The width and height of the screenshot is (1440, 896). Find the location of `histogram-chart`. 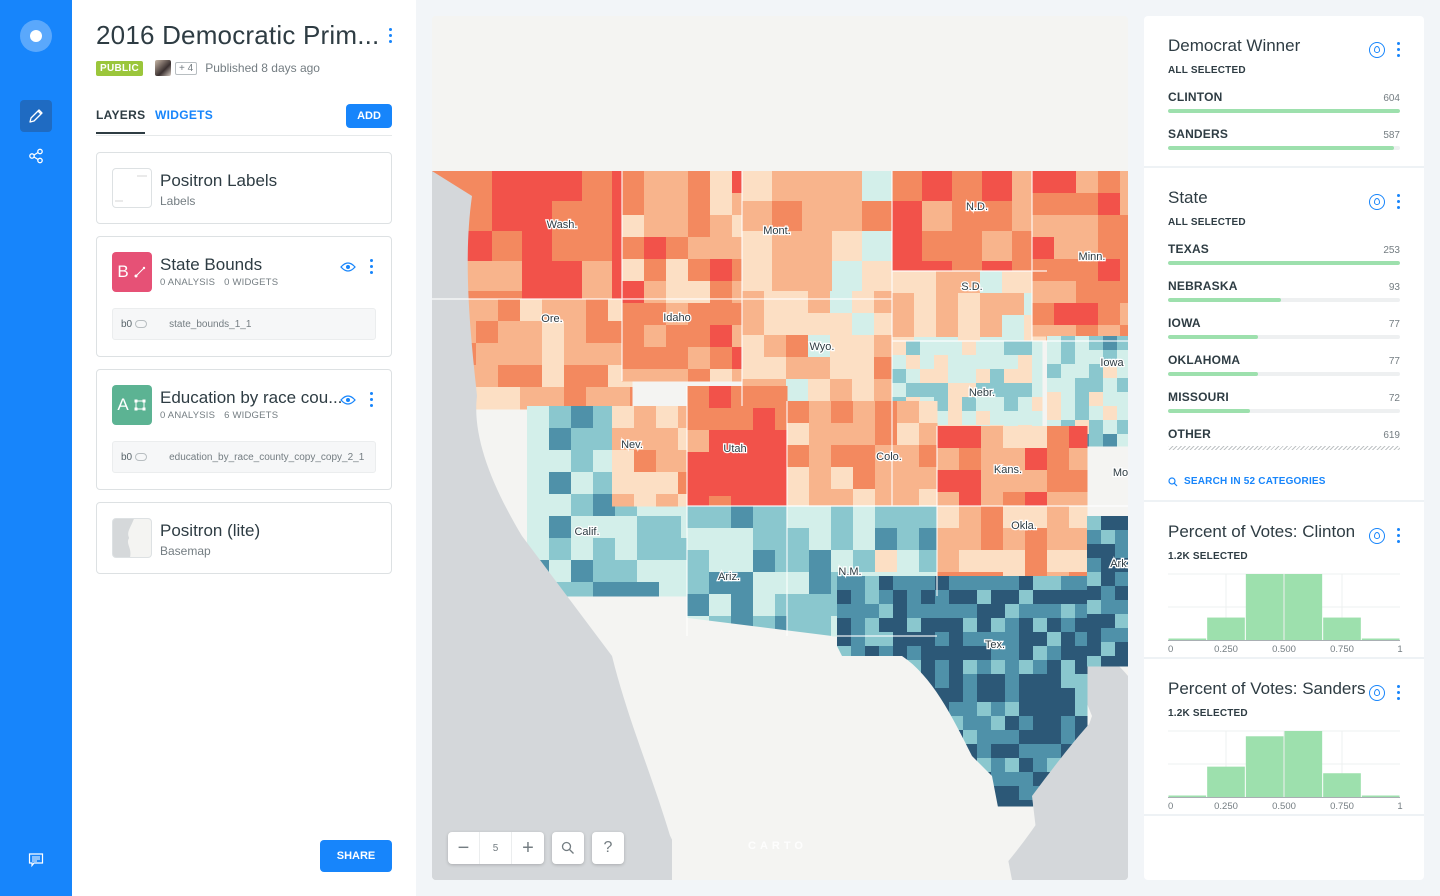

histogram-chart is located at coordinates (1284, 606).